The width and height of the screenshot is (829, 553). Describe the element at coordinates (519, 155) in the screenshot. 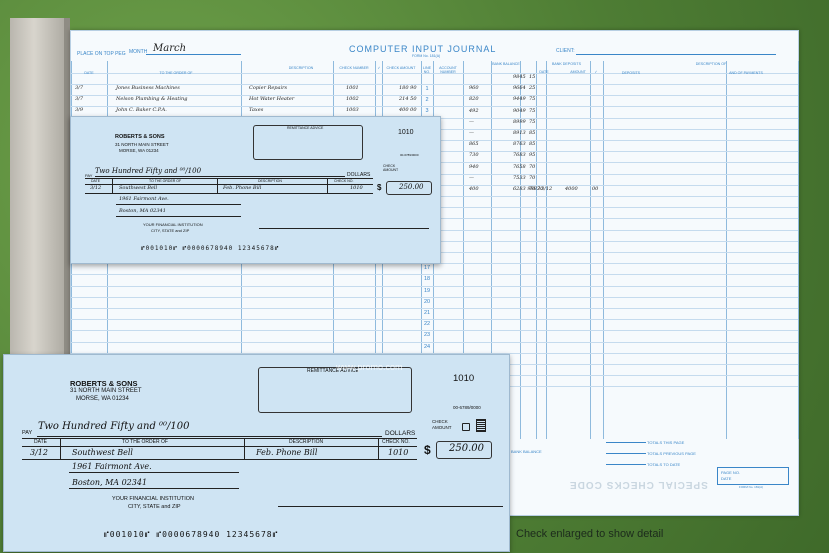

I see `ledger-bal: 7683` at that location.